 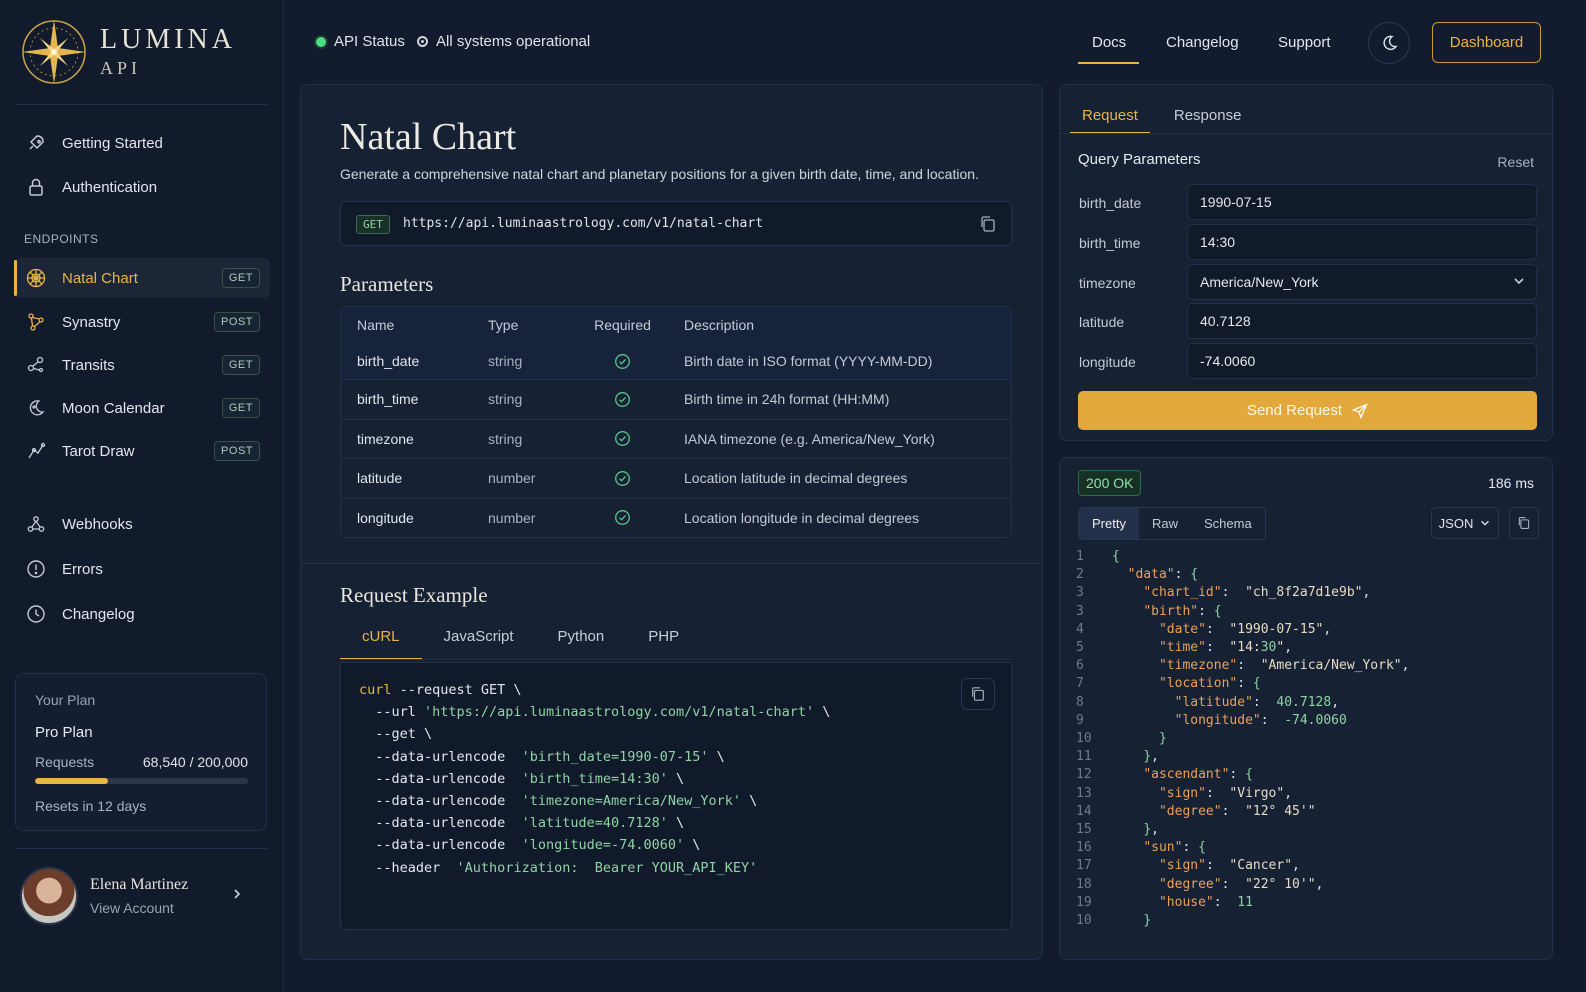 What do you see at coordinates (141, 781) in the screenshot?
I see `usage-progress-bar` at bounding box center [141, 781].